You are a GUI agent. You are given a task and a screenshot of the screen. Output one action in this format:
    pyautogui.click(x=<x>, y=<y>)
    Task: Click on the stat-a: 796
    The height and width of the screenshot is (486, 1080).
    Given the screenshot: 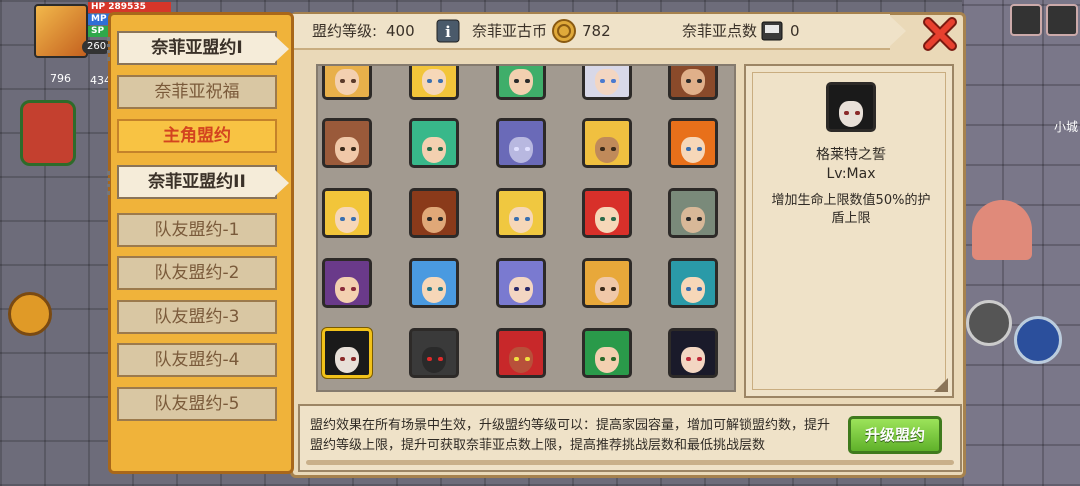 What is the action you would take?
    pyautogui.click(x=60, y=78)
    